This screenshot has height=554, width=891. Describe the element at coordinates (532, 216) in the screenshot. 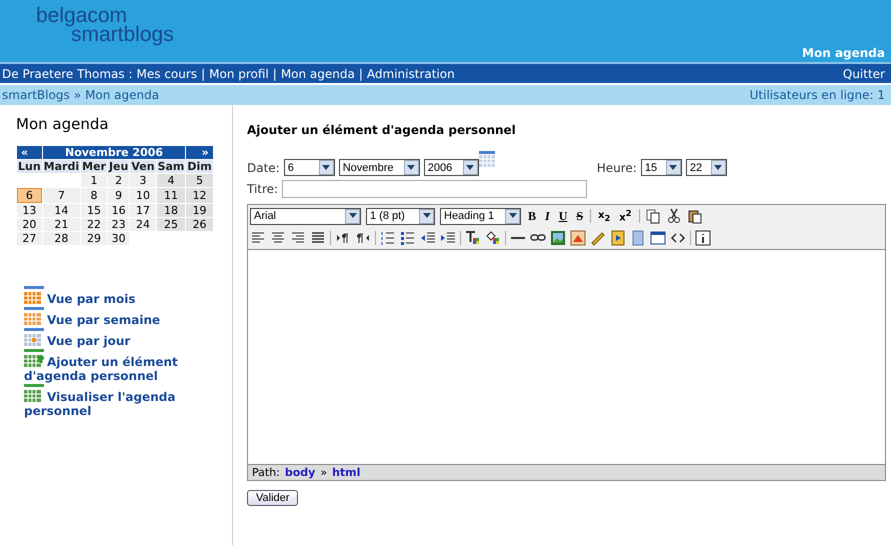

I see `format-button: B` at that location.